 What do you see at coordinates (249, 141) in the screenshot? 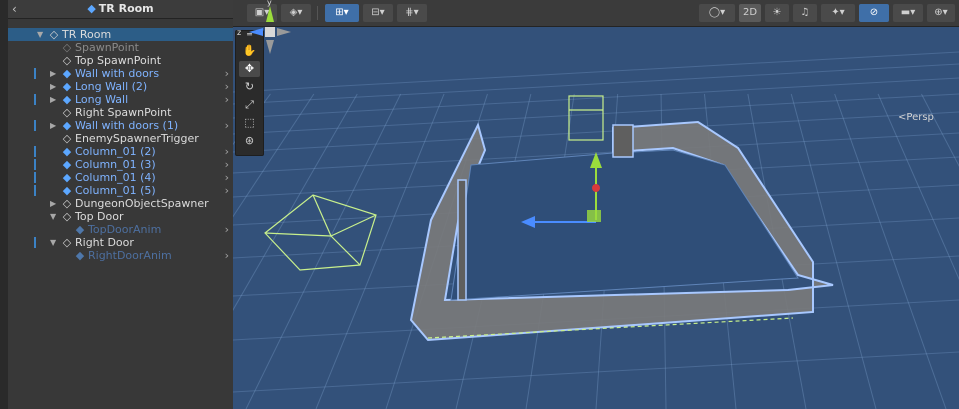
I see `transform-tool-icon: ⊛` at bounding box center [249, 141].